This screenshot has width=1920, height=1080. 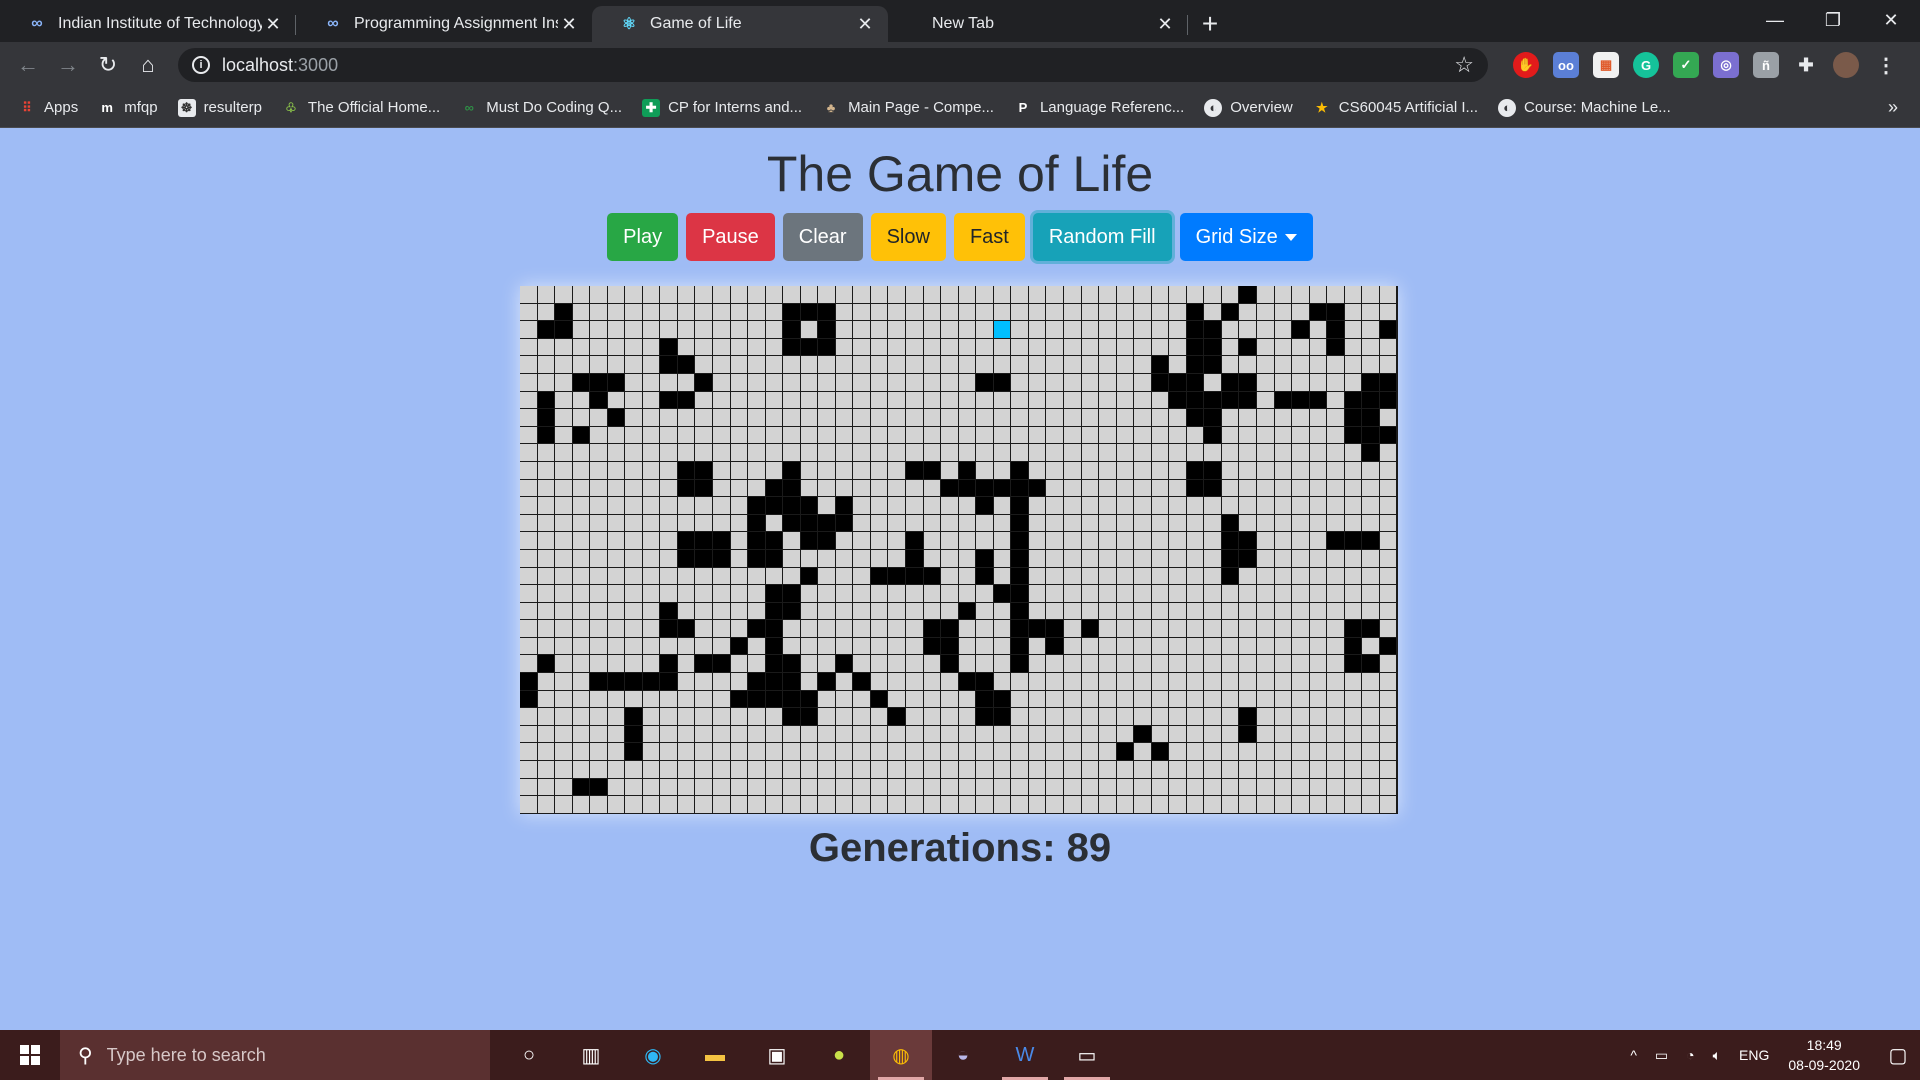 I want to click on close-icon: ✕, so click(x=569, y=24).